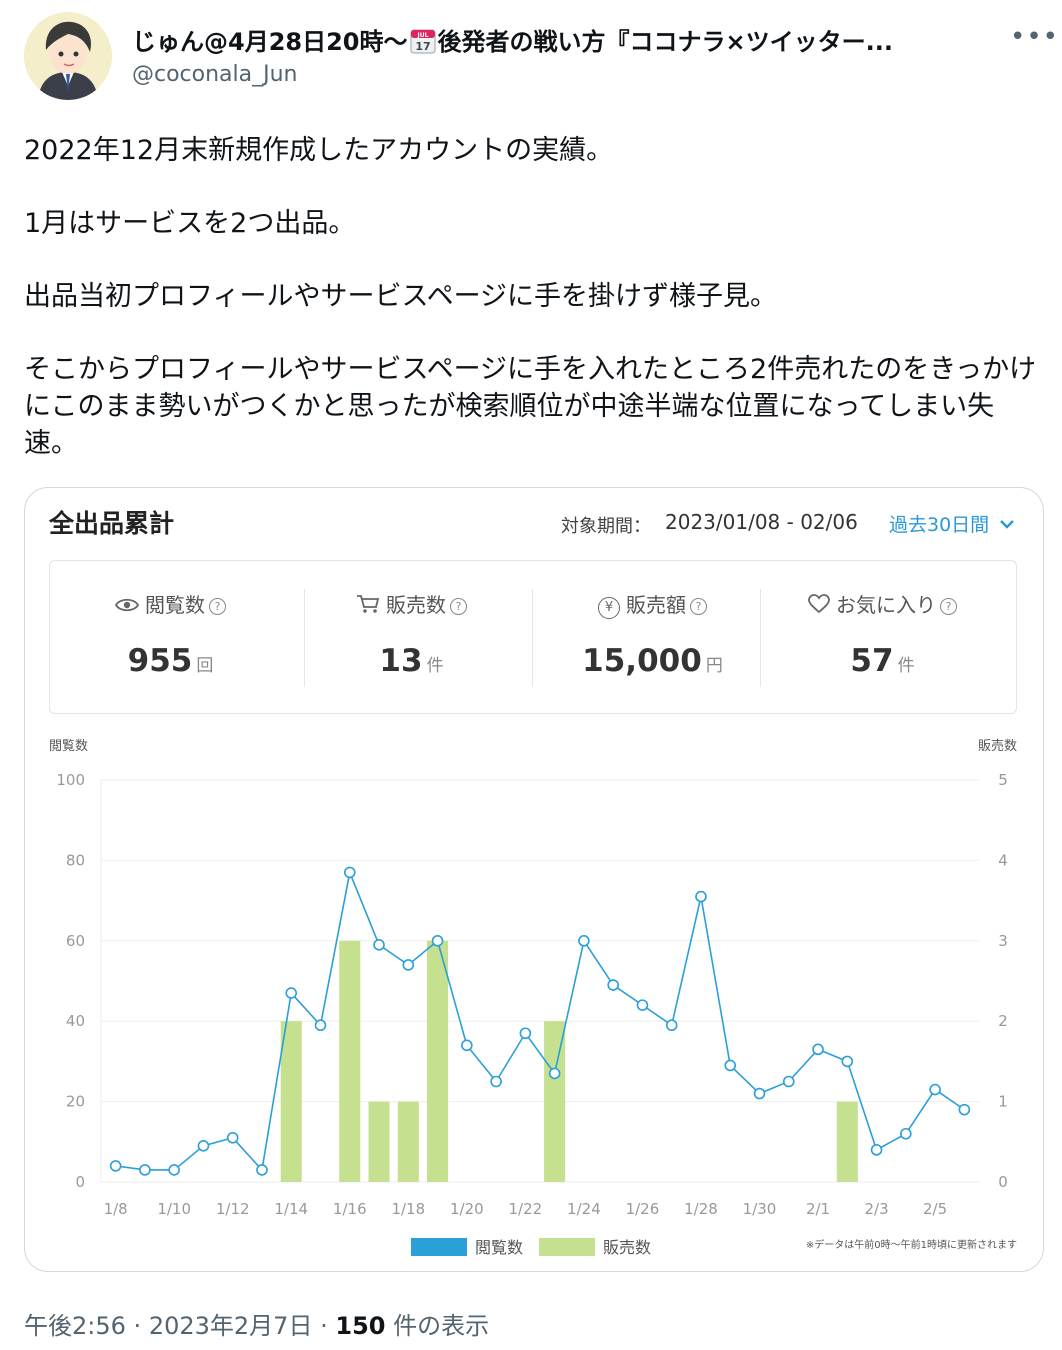 This screenshot has width=1062, height=1350. I want to click on user-handle: @coconala_Jun, so click(215, 74).